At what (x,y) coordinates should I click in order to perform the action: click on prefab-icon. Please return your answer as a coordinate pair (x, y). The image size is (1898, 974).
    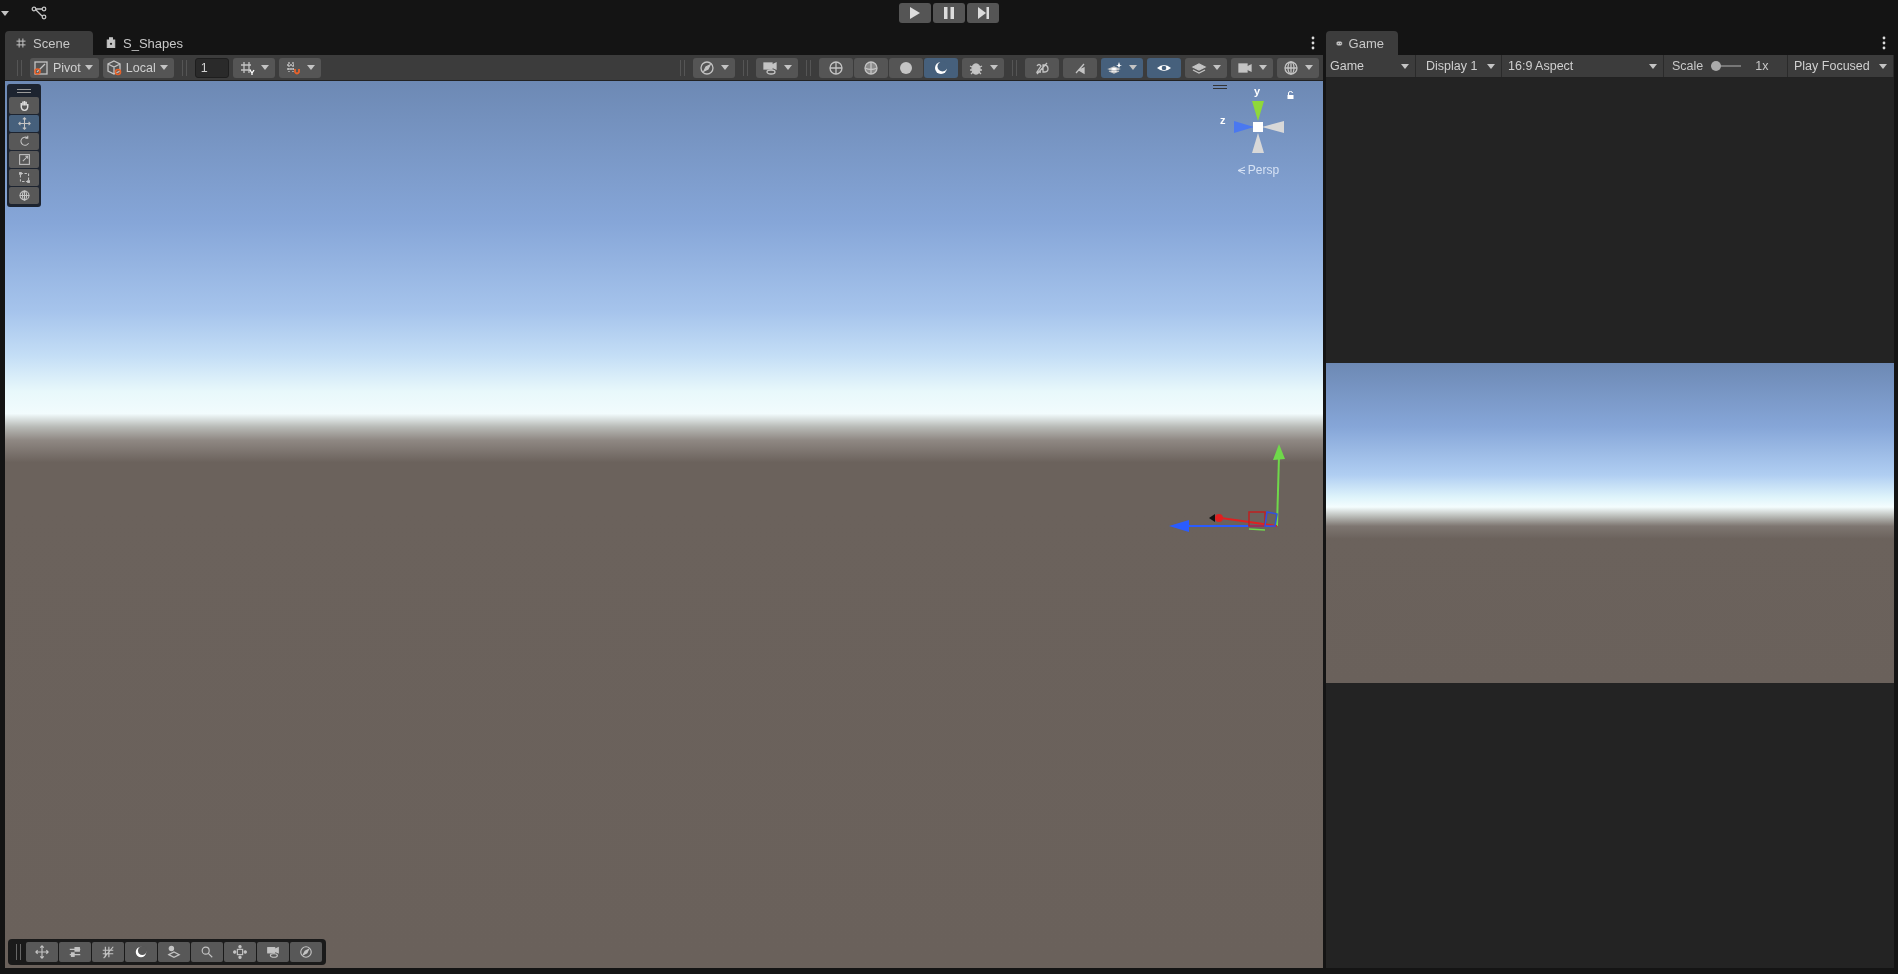
    Looking at the image, I should click on (111, 43).